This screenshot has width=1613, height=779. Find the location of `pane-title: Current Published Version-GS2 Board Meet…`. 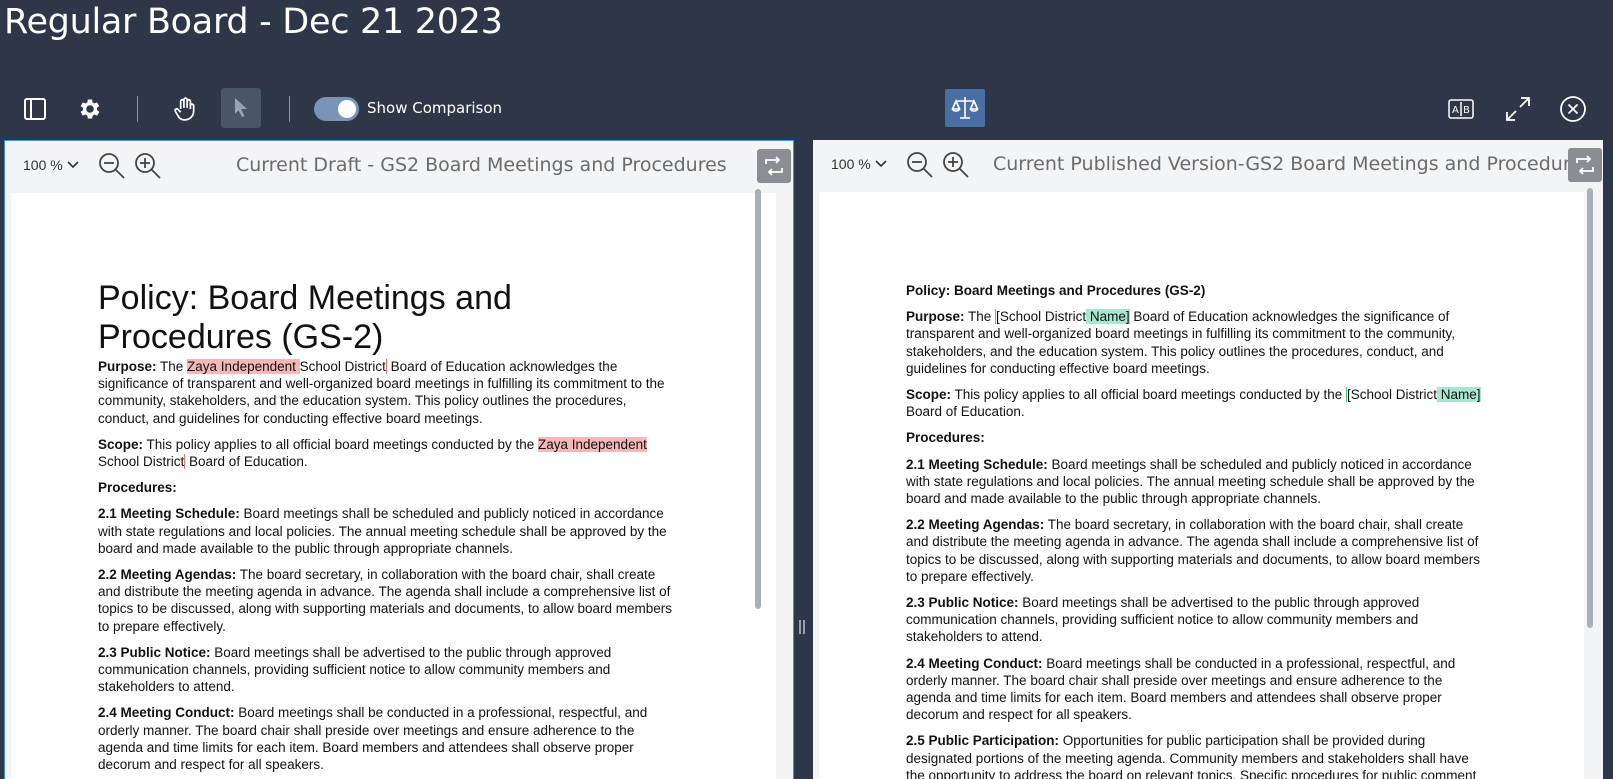

pane-title: Current Published Version-GS2 Board Meet… is located at coordinates (1292, 164).